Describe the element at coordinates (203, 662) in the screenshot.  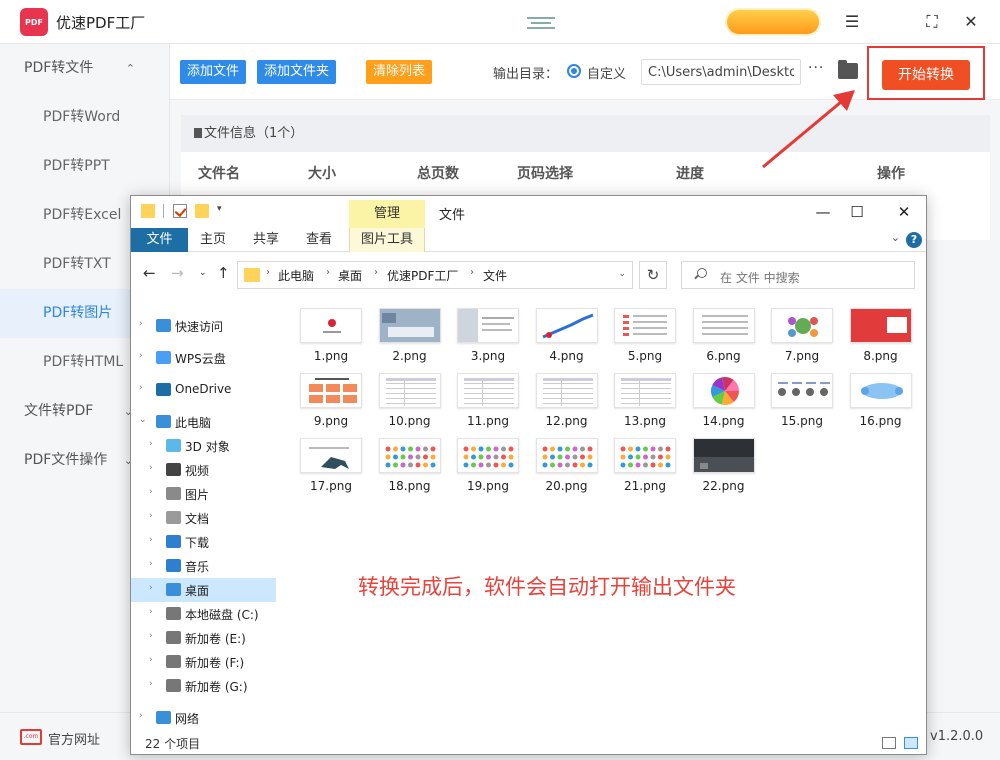
I see `nav-item-13: › 新加卷 (F:)` at that location.